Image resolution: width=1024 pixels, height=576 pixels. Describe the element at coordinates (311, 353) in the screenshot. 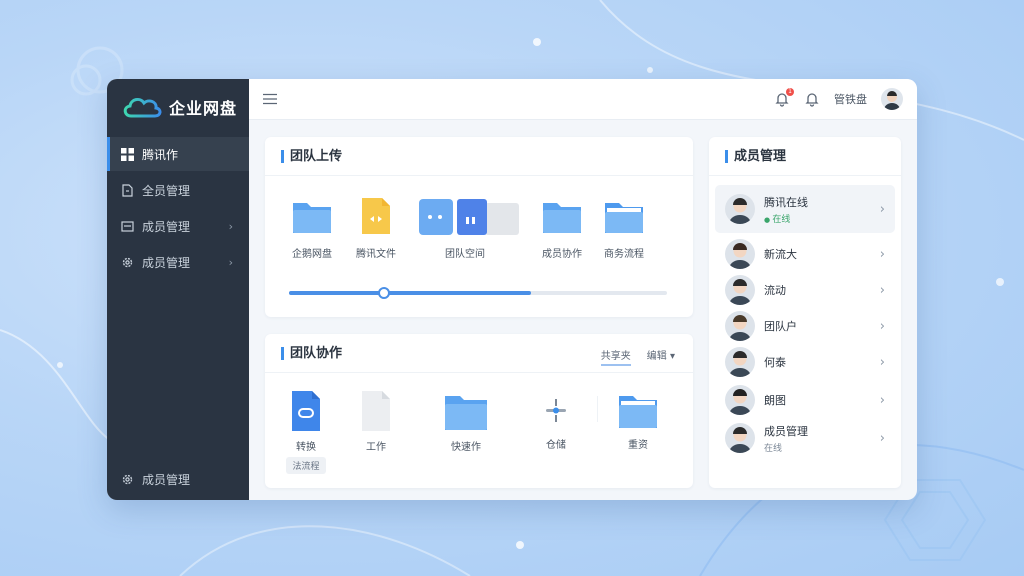

I see `collab-title: 团队协作` at that location.